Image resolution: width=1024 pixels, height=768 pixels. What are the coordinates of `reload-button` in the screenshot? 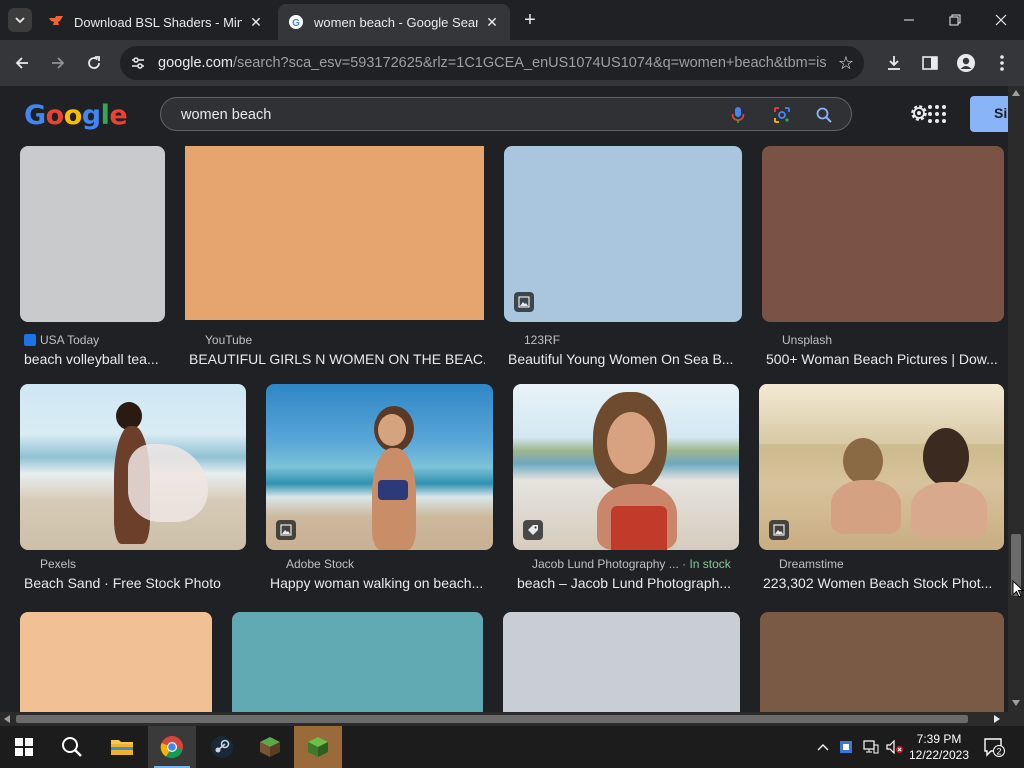 It's located at (94, 63).